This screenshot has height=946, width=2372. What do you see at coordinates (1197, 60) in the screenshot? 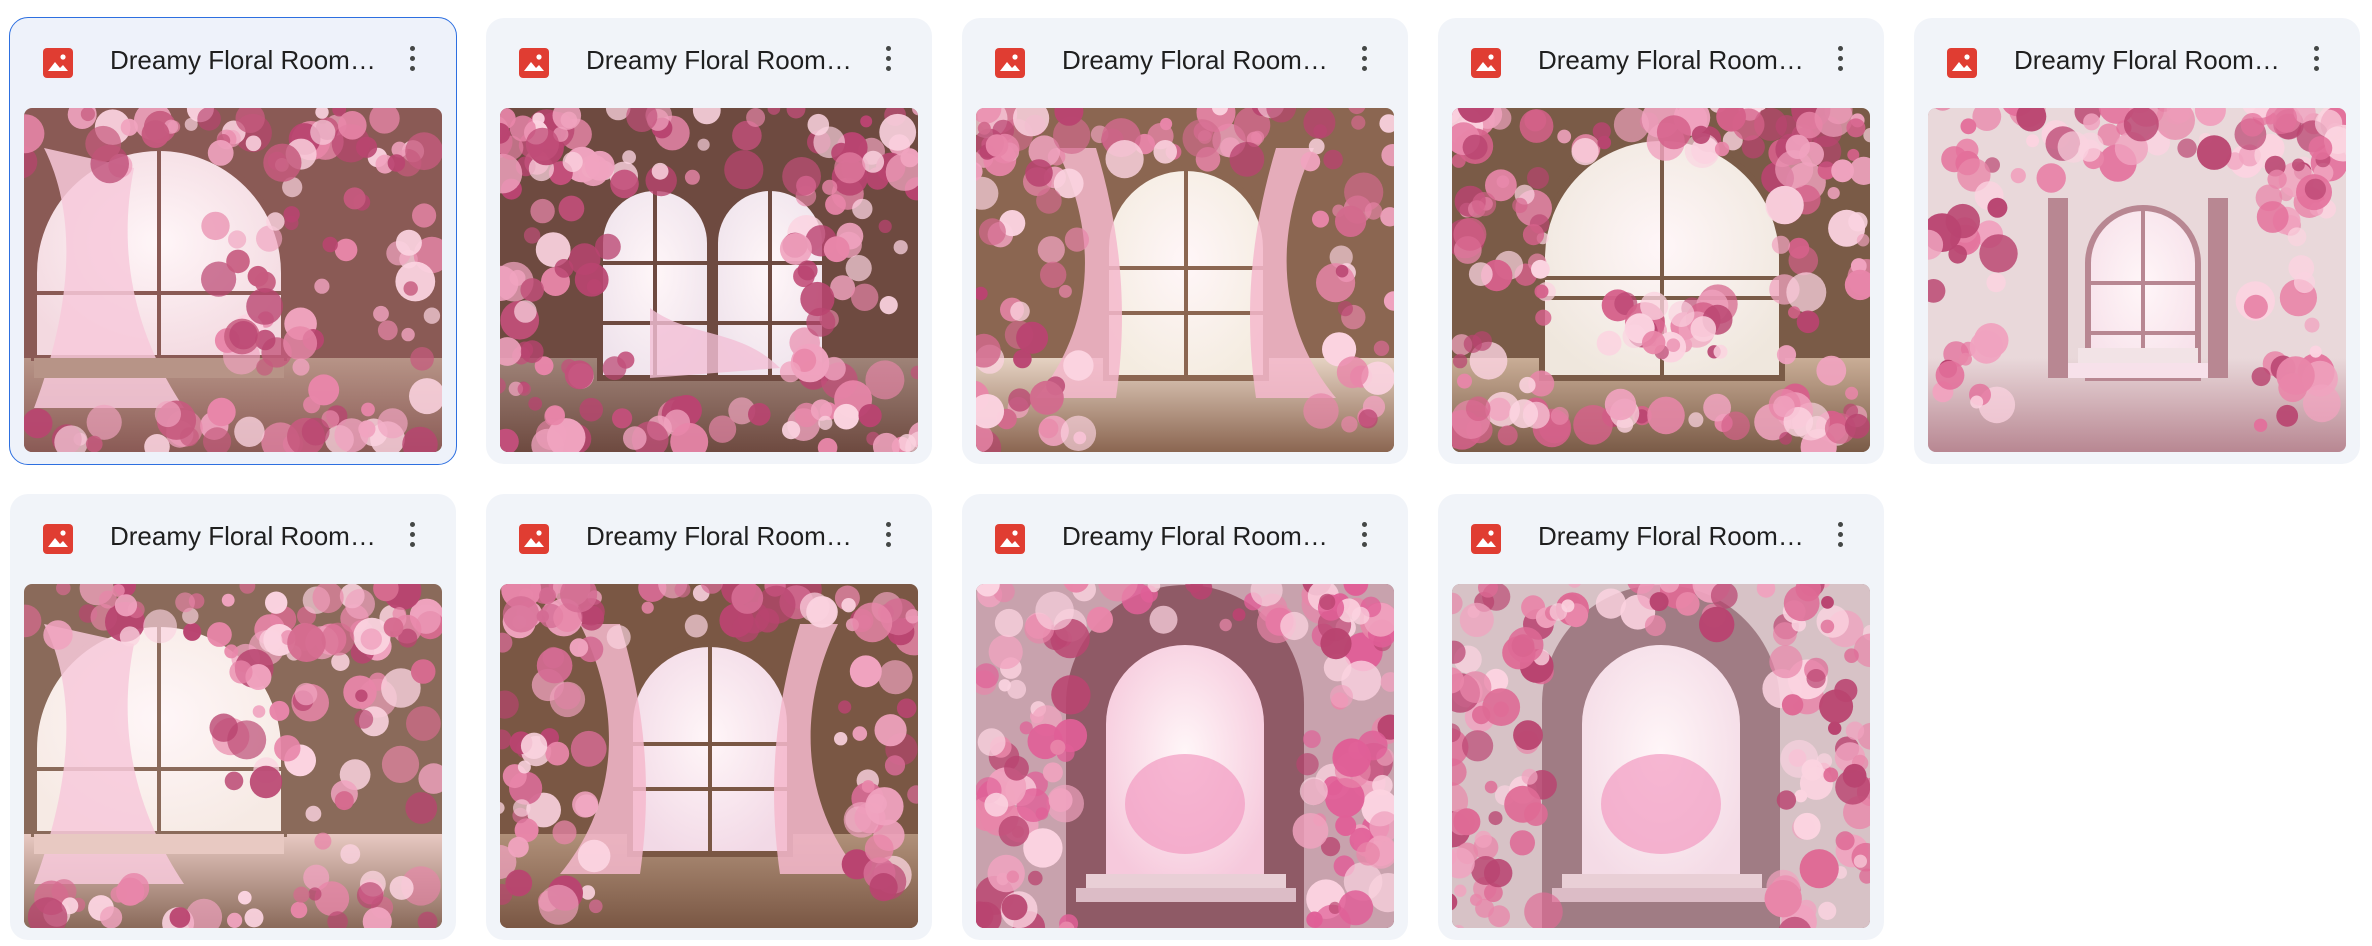
I see `file-name: Dreamy Floral Room Backdrops 03.jpg` at bounding box center [1197, 60].